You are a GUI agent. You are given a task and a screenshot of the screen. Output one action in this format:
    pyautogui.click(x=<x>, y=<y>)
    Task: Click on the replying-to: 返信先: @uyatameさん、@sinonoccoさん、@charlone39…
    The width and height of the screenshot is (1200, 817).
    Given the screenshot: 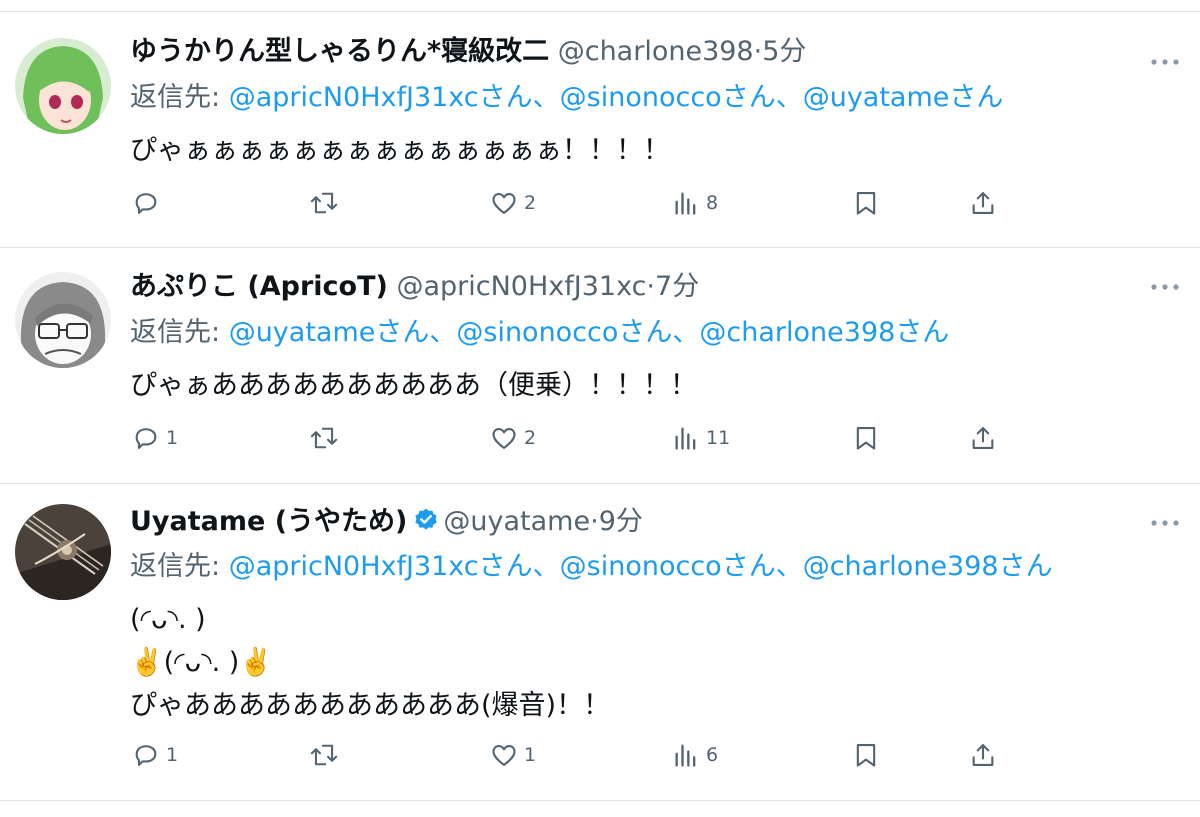 What is the action you would take?
    pyautogui.click(x=539, y=333)
    